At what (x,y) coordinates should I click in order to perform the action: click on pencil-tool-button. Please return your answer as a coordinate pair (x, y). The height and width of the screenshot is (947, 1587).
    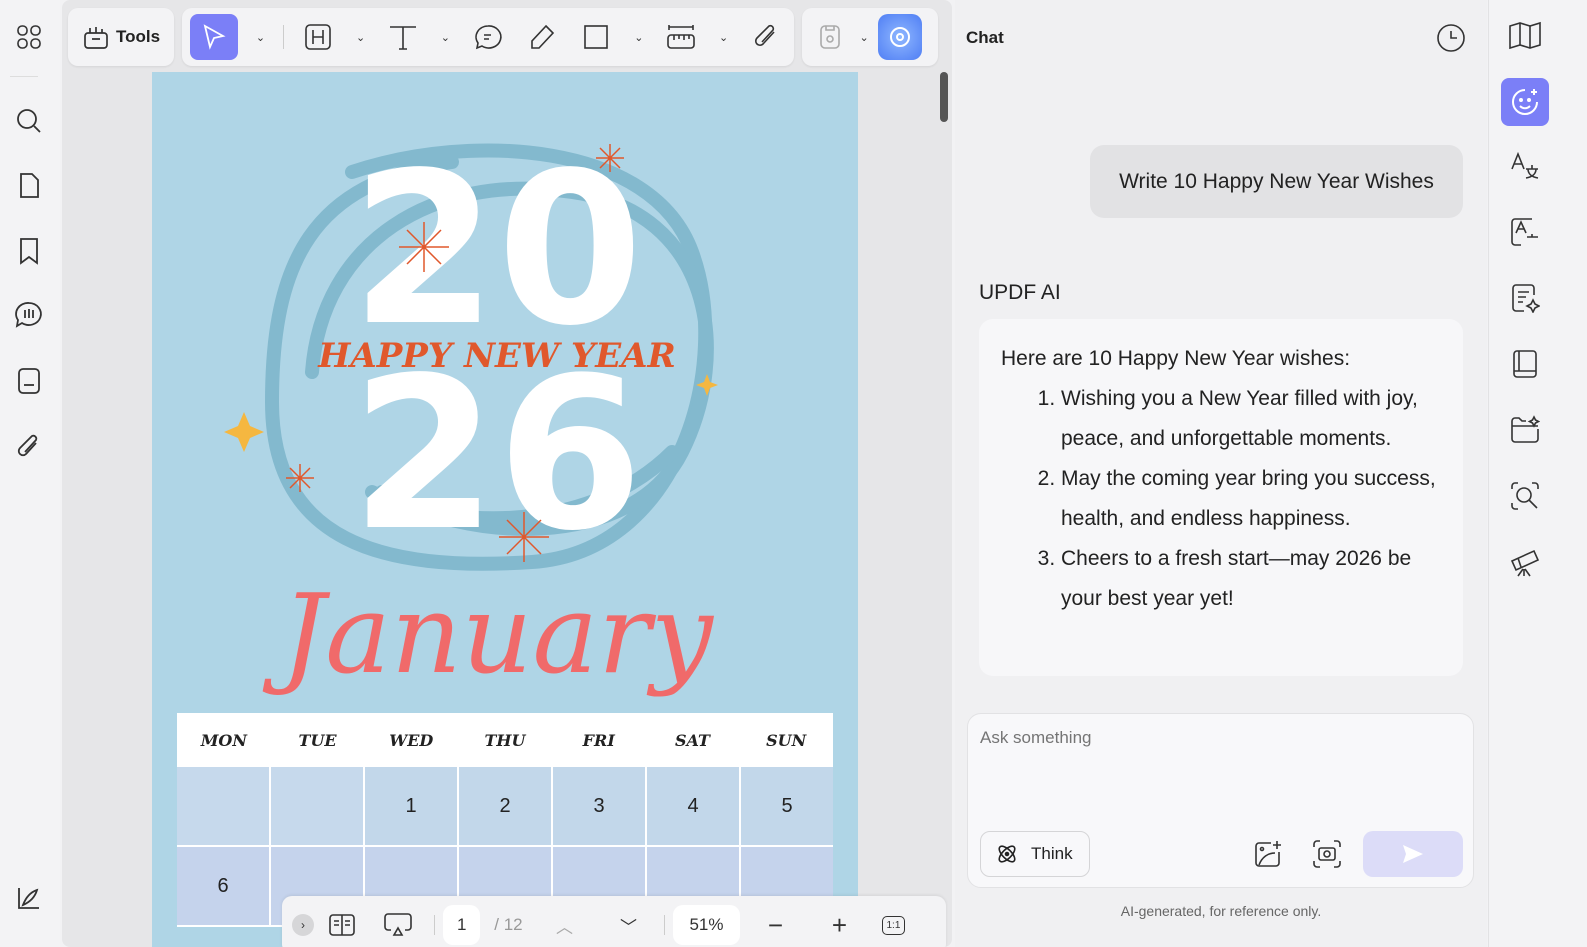
    Looking at the image, I should click on (542, 37).